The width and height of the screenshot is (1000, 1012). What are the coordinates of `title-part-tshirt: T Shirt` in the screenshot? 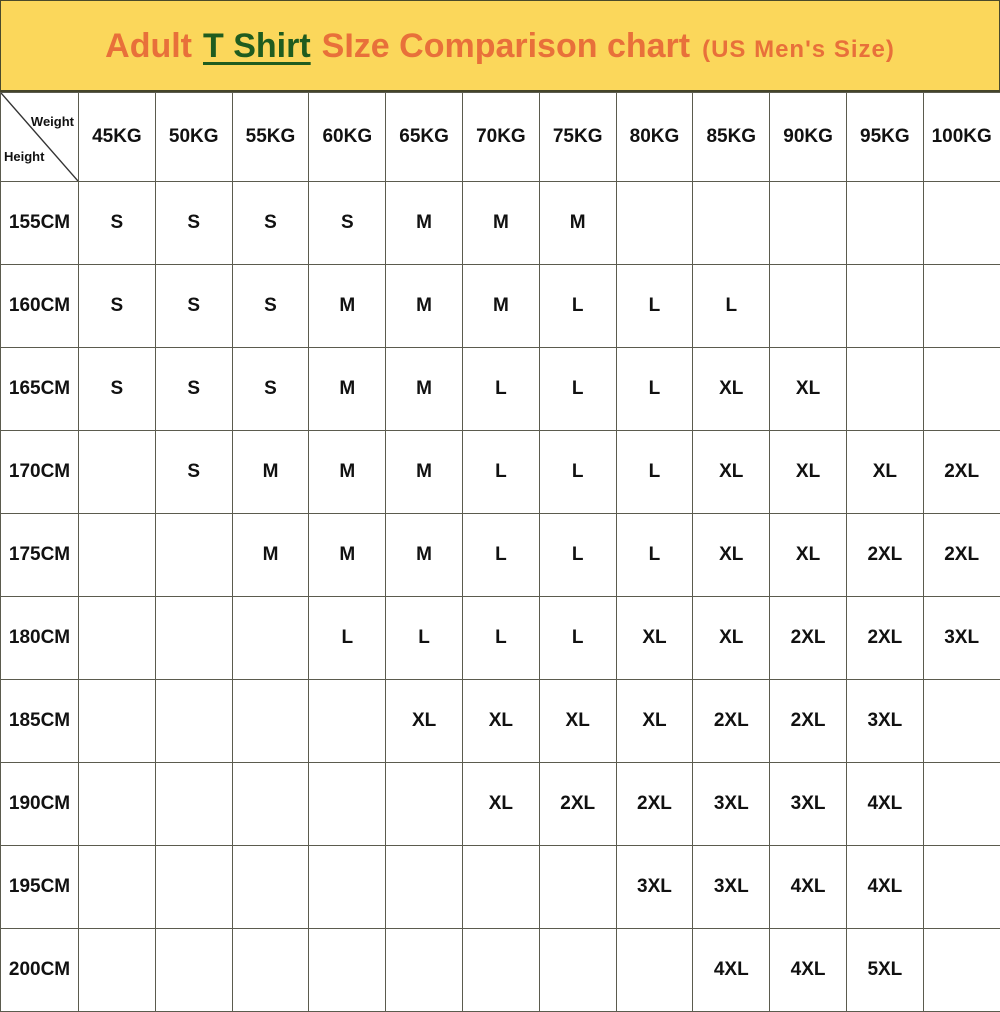 It's located at (257, 46).